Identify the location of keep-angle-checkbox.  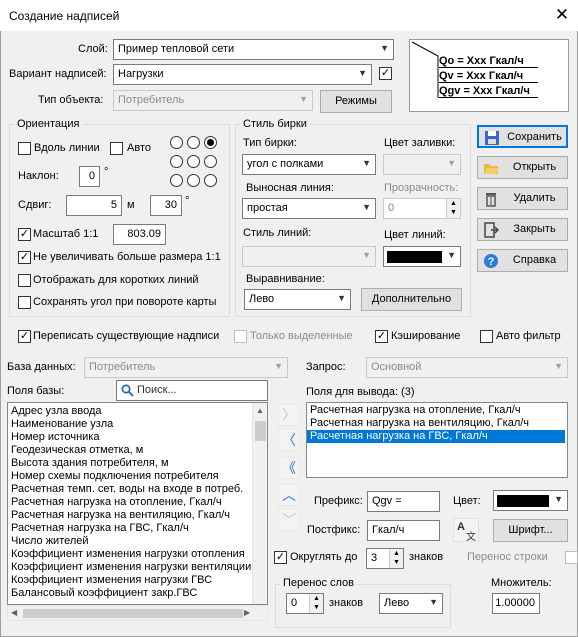
(24, 302).